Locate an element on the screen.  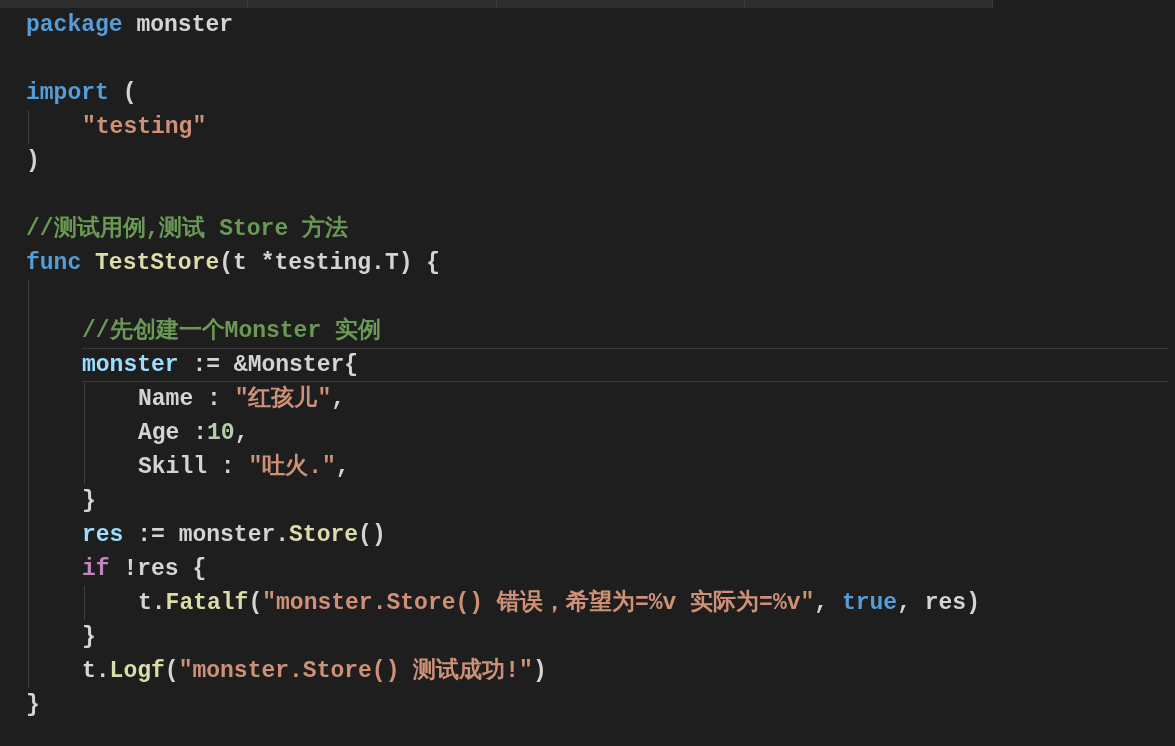
code-line: Skill : "吐火.", is located at coordinates (244, 467).